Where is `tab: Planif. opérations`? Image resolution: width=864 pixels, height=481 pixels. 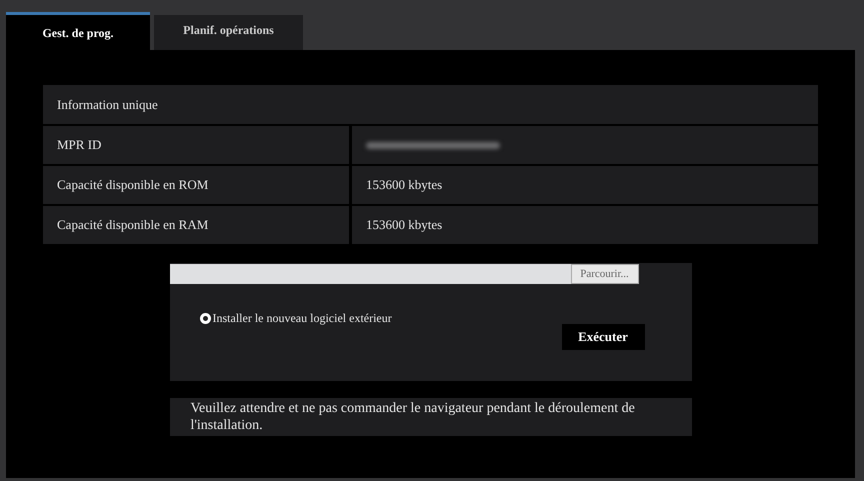 tab: Planif. opérations is located at coordinates (228, 32).